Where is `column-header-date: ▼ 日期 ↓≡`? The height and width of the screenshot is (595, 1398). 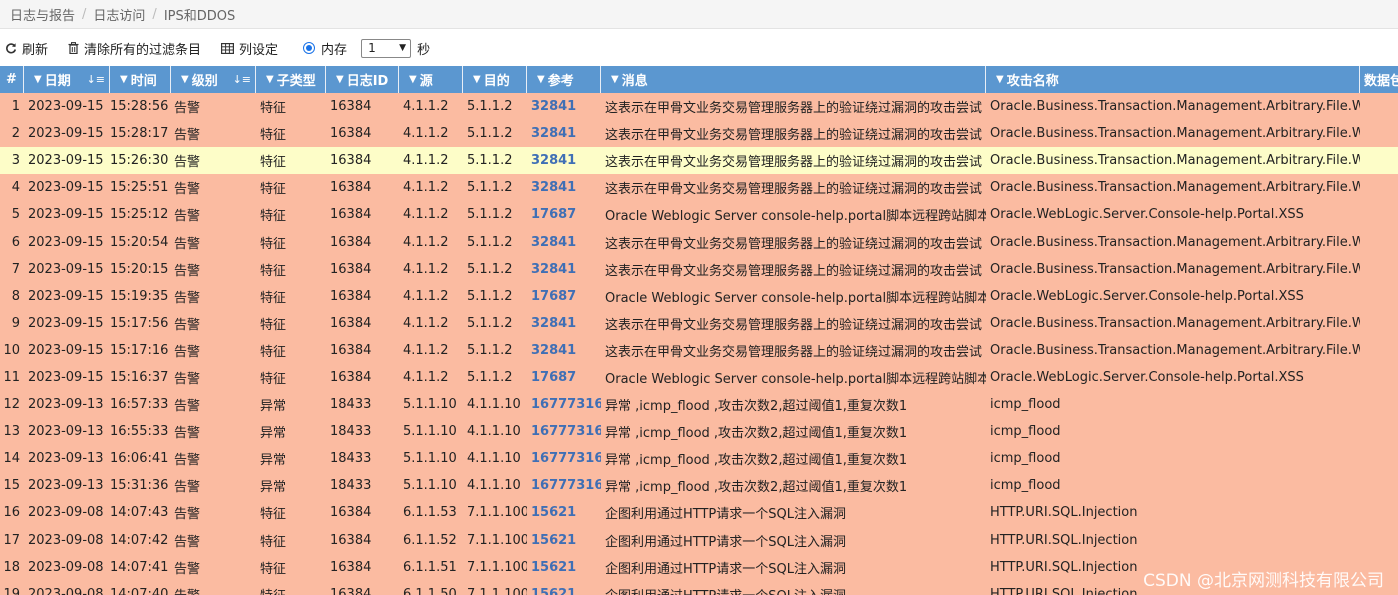 column-header-date: ▼ 日期 ↓≡ is located at coordinates (67, 79).